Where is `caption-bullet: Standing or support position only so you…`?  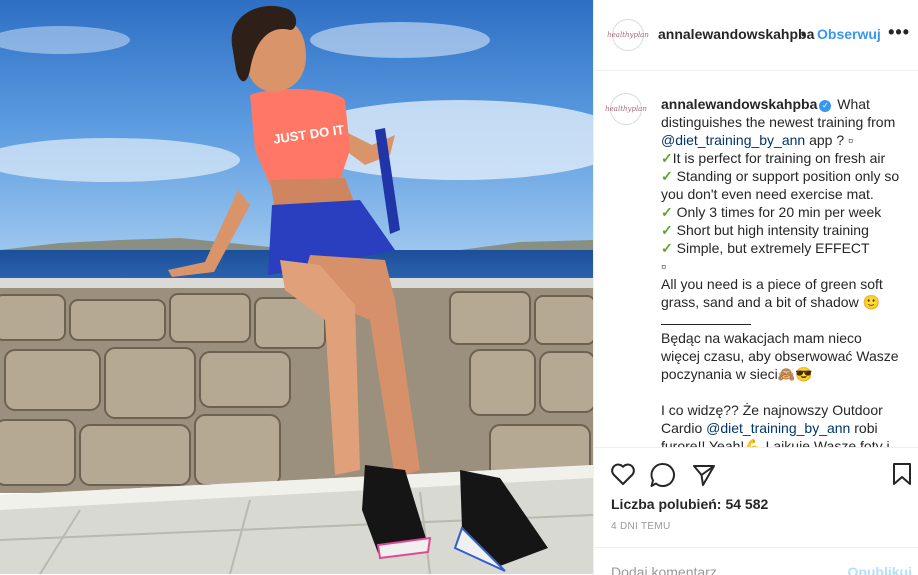
caption-bullet: Standing or support position only so you… is located at coordinates (780, 185).